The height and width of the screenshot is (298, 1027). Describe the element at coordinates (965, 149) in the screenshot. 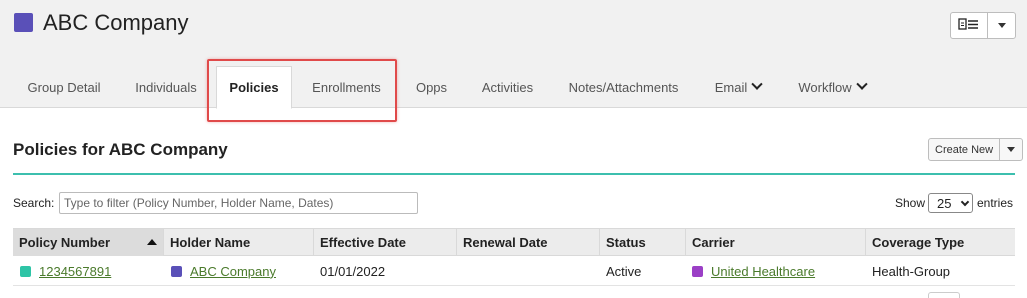

I see `create-new-button: Create New` at that location.